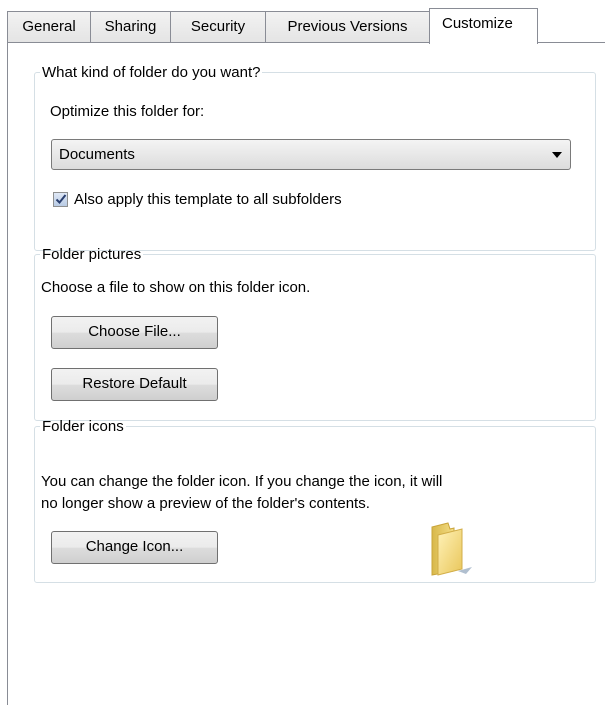  What do you see at coordinates (97, 154) in the screenshot?
I see `optimize-dropdown-value: Documents` at bounding box center [97, 154].